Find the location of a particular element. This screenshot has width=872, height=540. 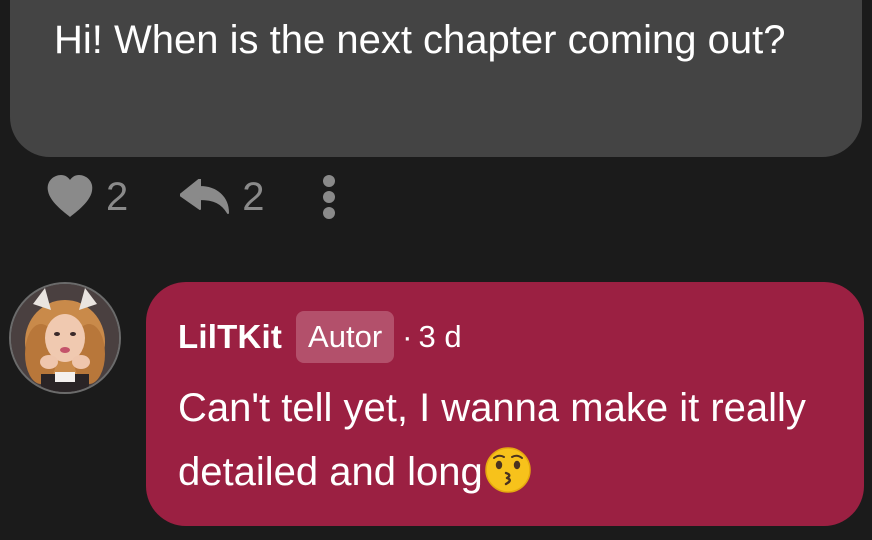

author-name: LilTKit is located at coordinates (230, 337).